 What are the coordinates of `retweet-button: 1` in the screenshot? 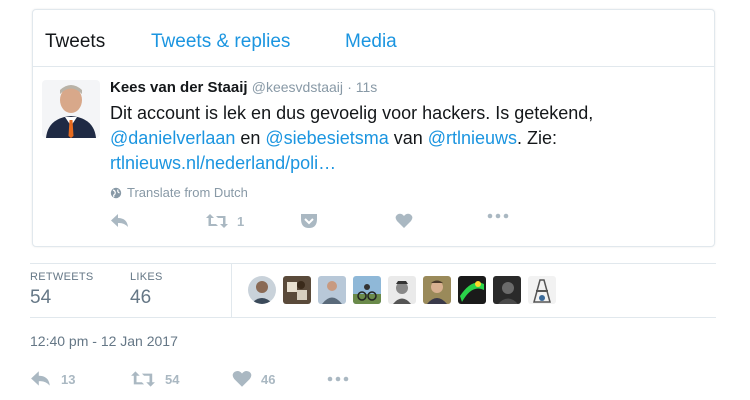 It's located at (224, 221).